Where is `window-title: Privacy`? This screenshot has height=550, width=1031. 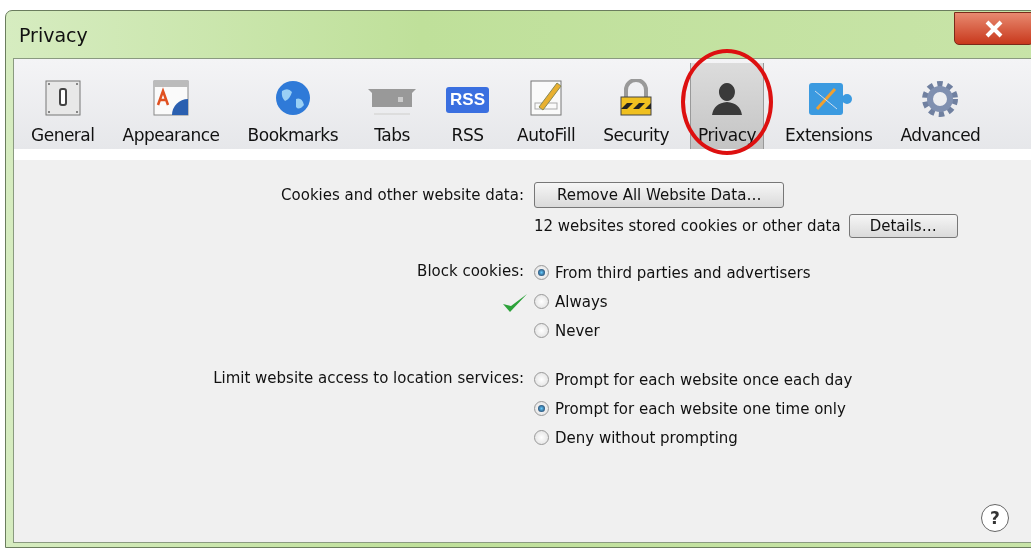 window-title: Privacy is located at coordinates (53, 34).